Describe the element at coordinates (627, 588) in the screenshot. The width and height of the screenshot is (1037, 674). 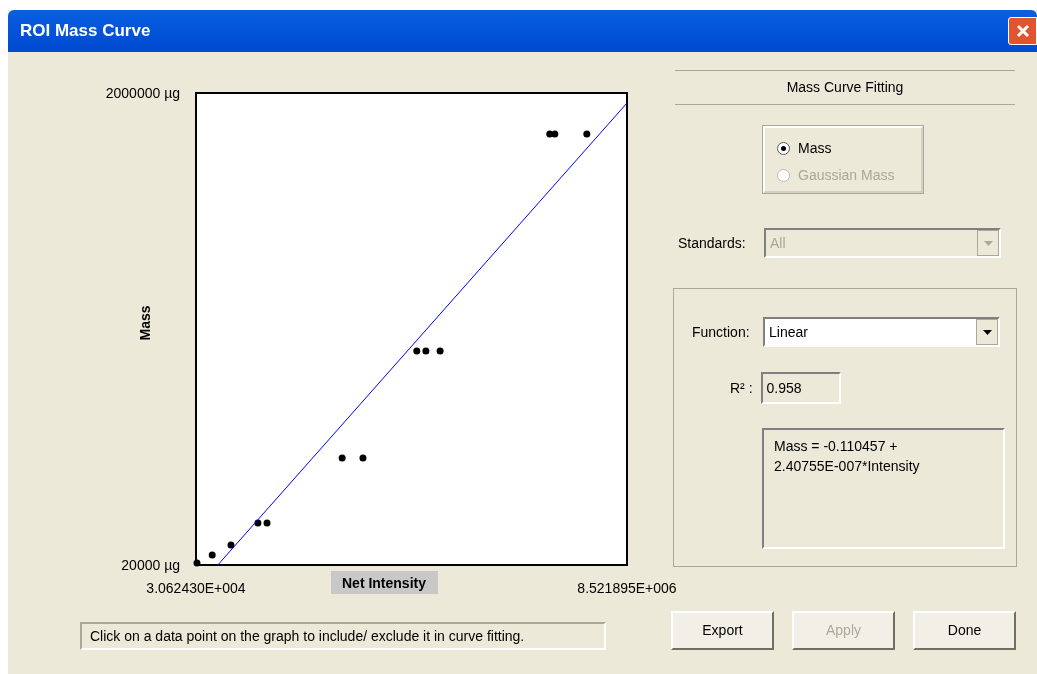
I see `x-tick-label: 8.521895E+006` at that location.